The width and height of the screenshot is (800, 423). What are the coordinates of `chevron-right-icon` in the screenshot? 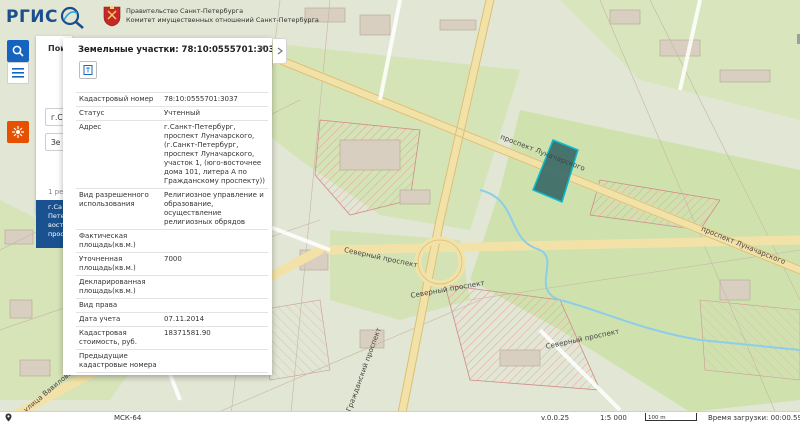 It's located at (280, 51).